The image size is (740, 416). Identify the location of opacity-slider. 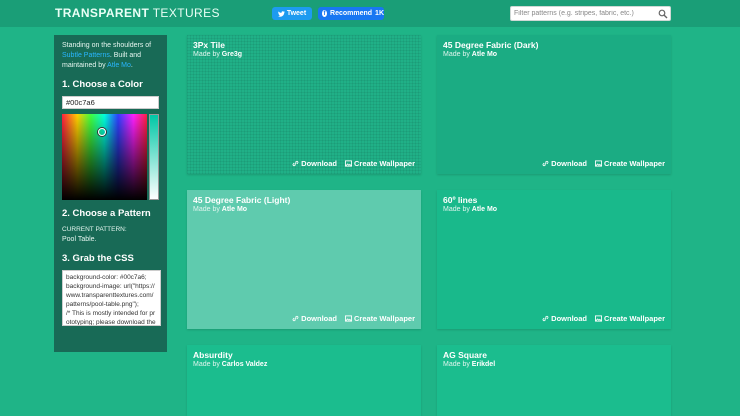
(154, 157).